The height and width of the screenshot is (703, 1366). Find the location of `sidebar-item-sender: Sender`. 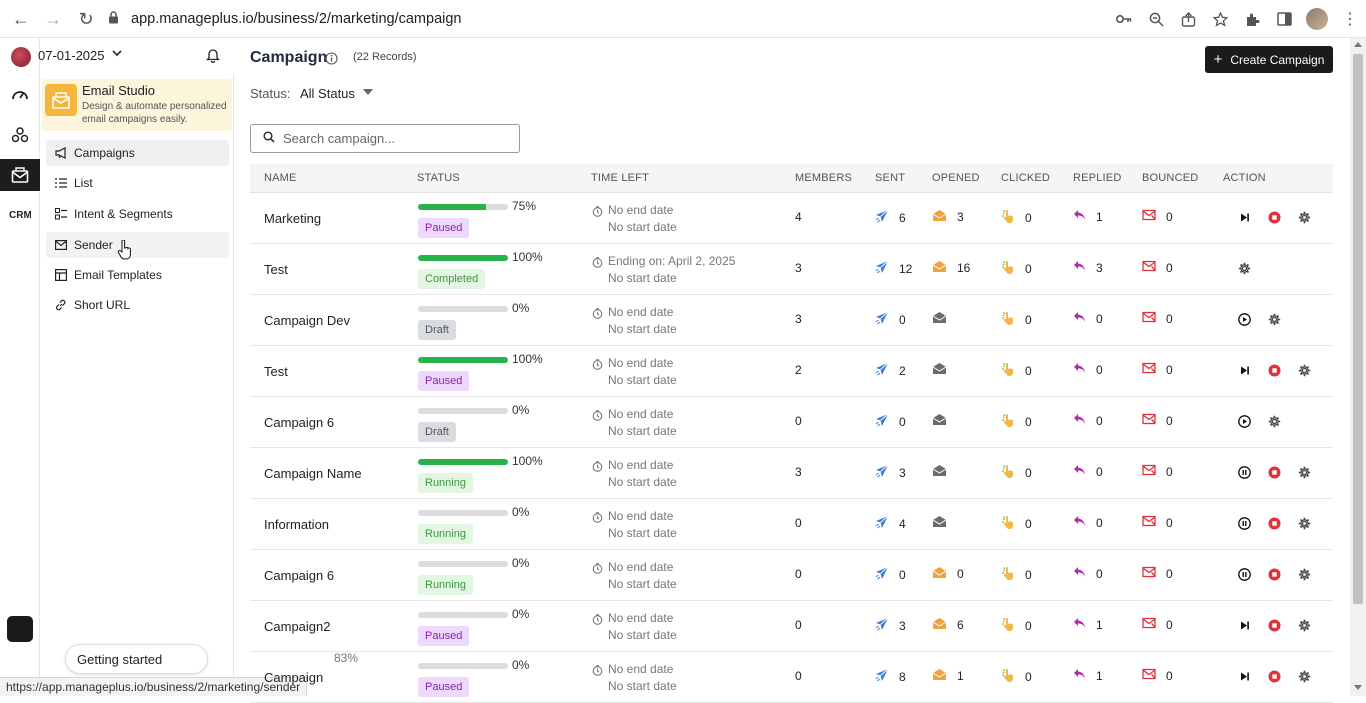

sidebar-item-sender: Sender is located at coordinates (137, 245).